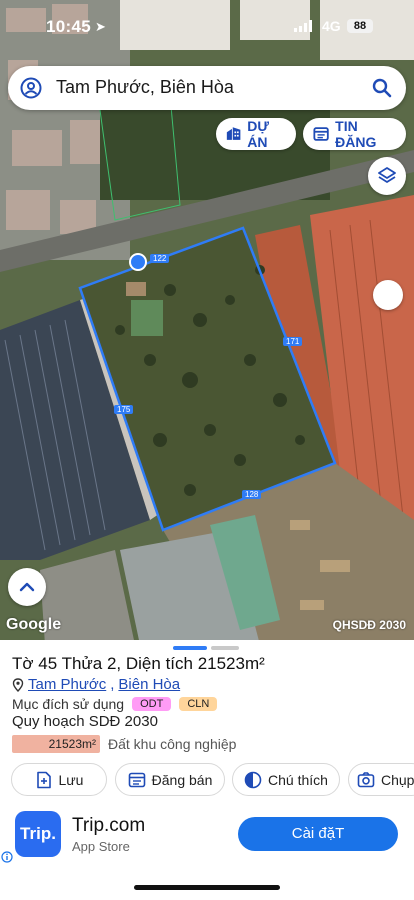 The width and height of the screenshot is (414, 900). Describe the element at coordinates (331, 26) in the screenshot. I see `network-type: 4G` at that location.